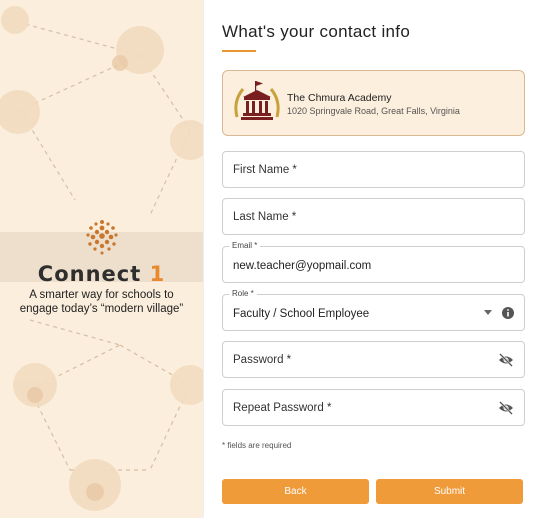  What do you see at coordinates (101, 237) in the screenshot?
I see `connect-logo-icon` at bounding box center [101, 237].